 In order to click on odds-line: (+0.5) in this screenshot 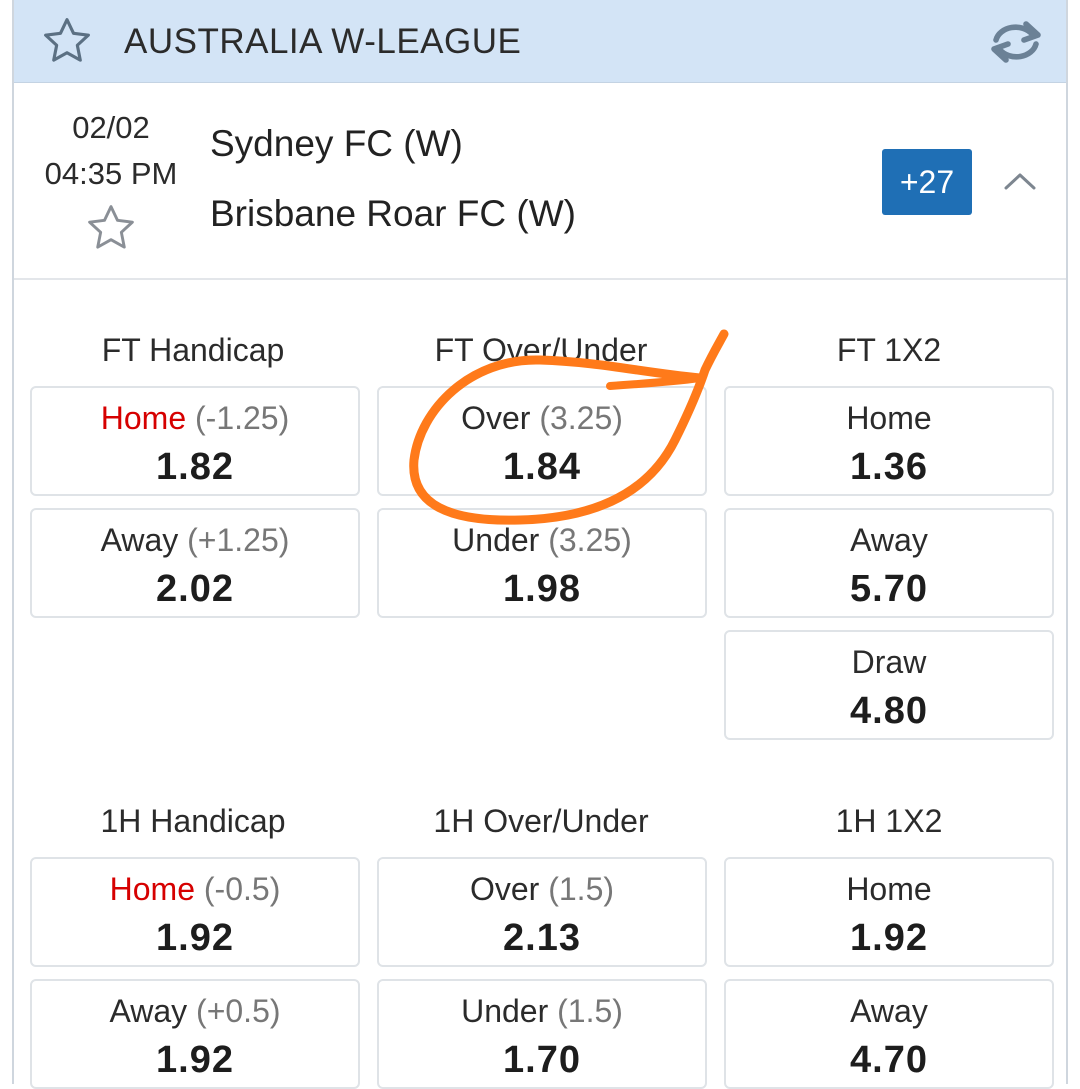, I will do `click(238, 1011)`.